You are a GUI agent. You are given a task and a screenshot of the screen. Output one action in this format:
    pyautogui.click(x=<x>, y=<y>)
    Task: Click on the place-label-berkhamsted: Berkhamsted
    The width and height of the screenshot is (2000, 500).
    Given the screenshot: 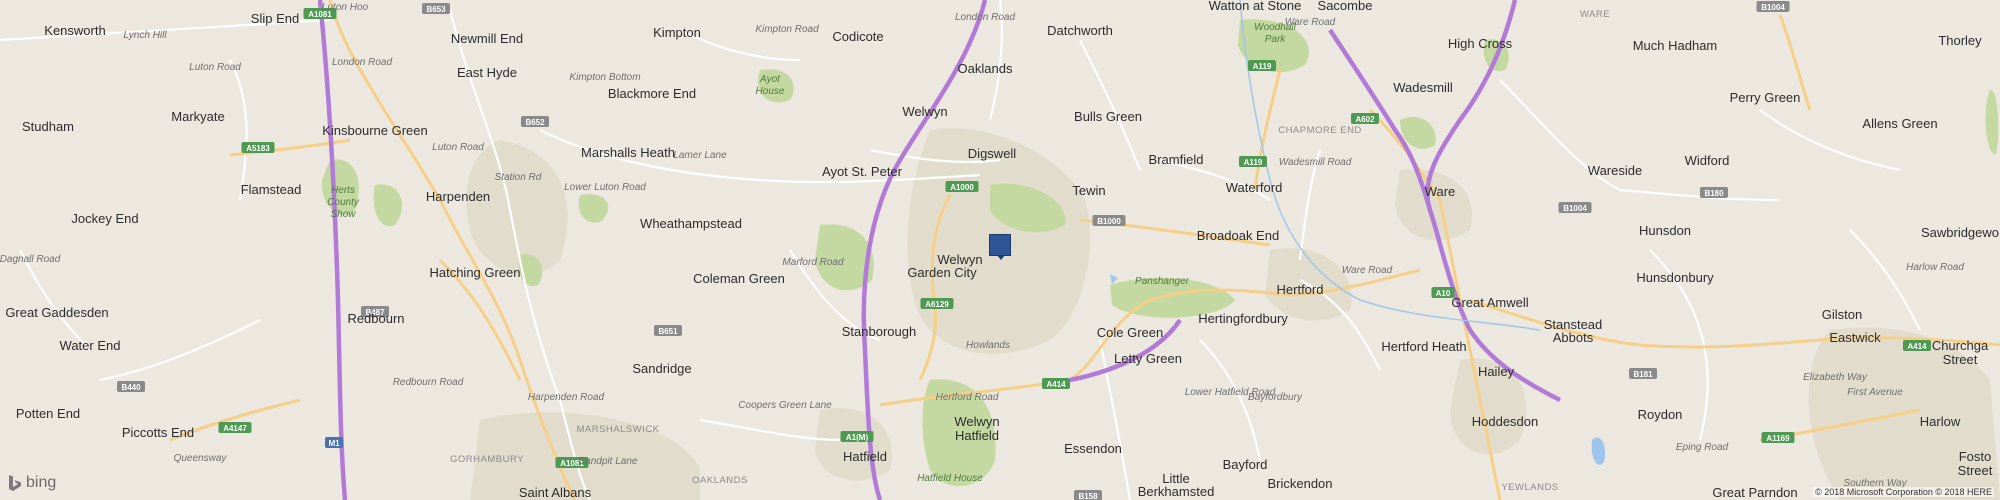 What is the action you would take?
    pyautogui.click(x=1176, y=491)
    